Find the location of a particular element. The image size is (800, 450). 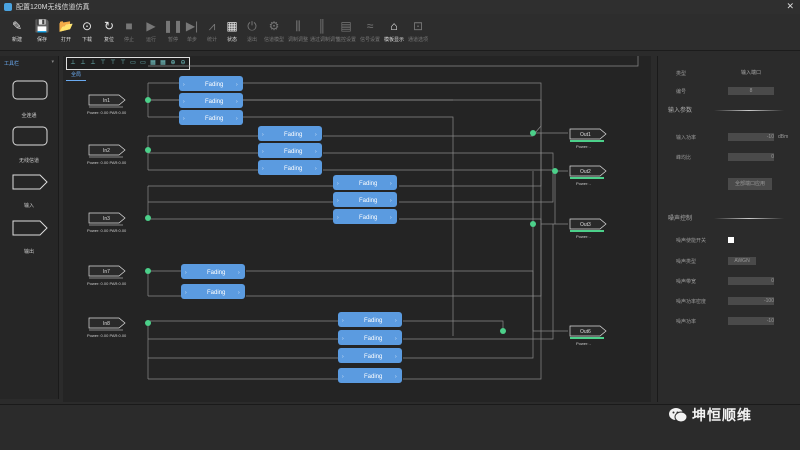

align-center-icon: ⊥ is located at coordinates (83, 63).